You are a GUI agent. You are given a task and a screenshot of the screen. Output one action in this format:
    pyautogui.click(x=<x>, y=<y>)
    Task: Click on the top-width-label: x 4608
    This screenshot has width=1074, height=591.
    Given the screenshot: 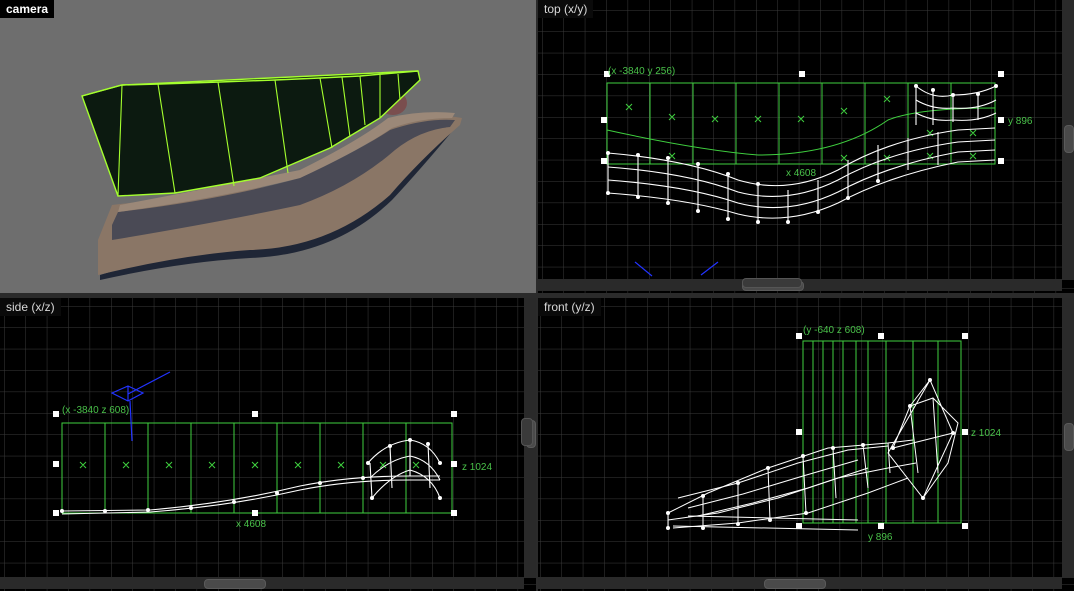 What is the action you would take?
    pyautogui.click(x=801, y=173)
    